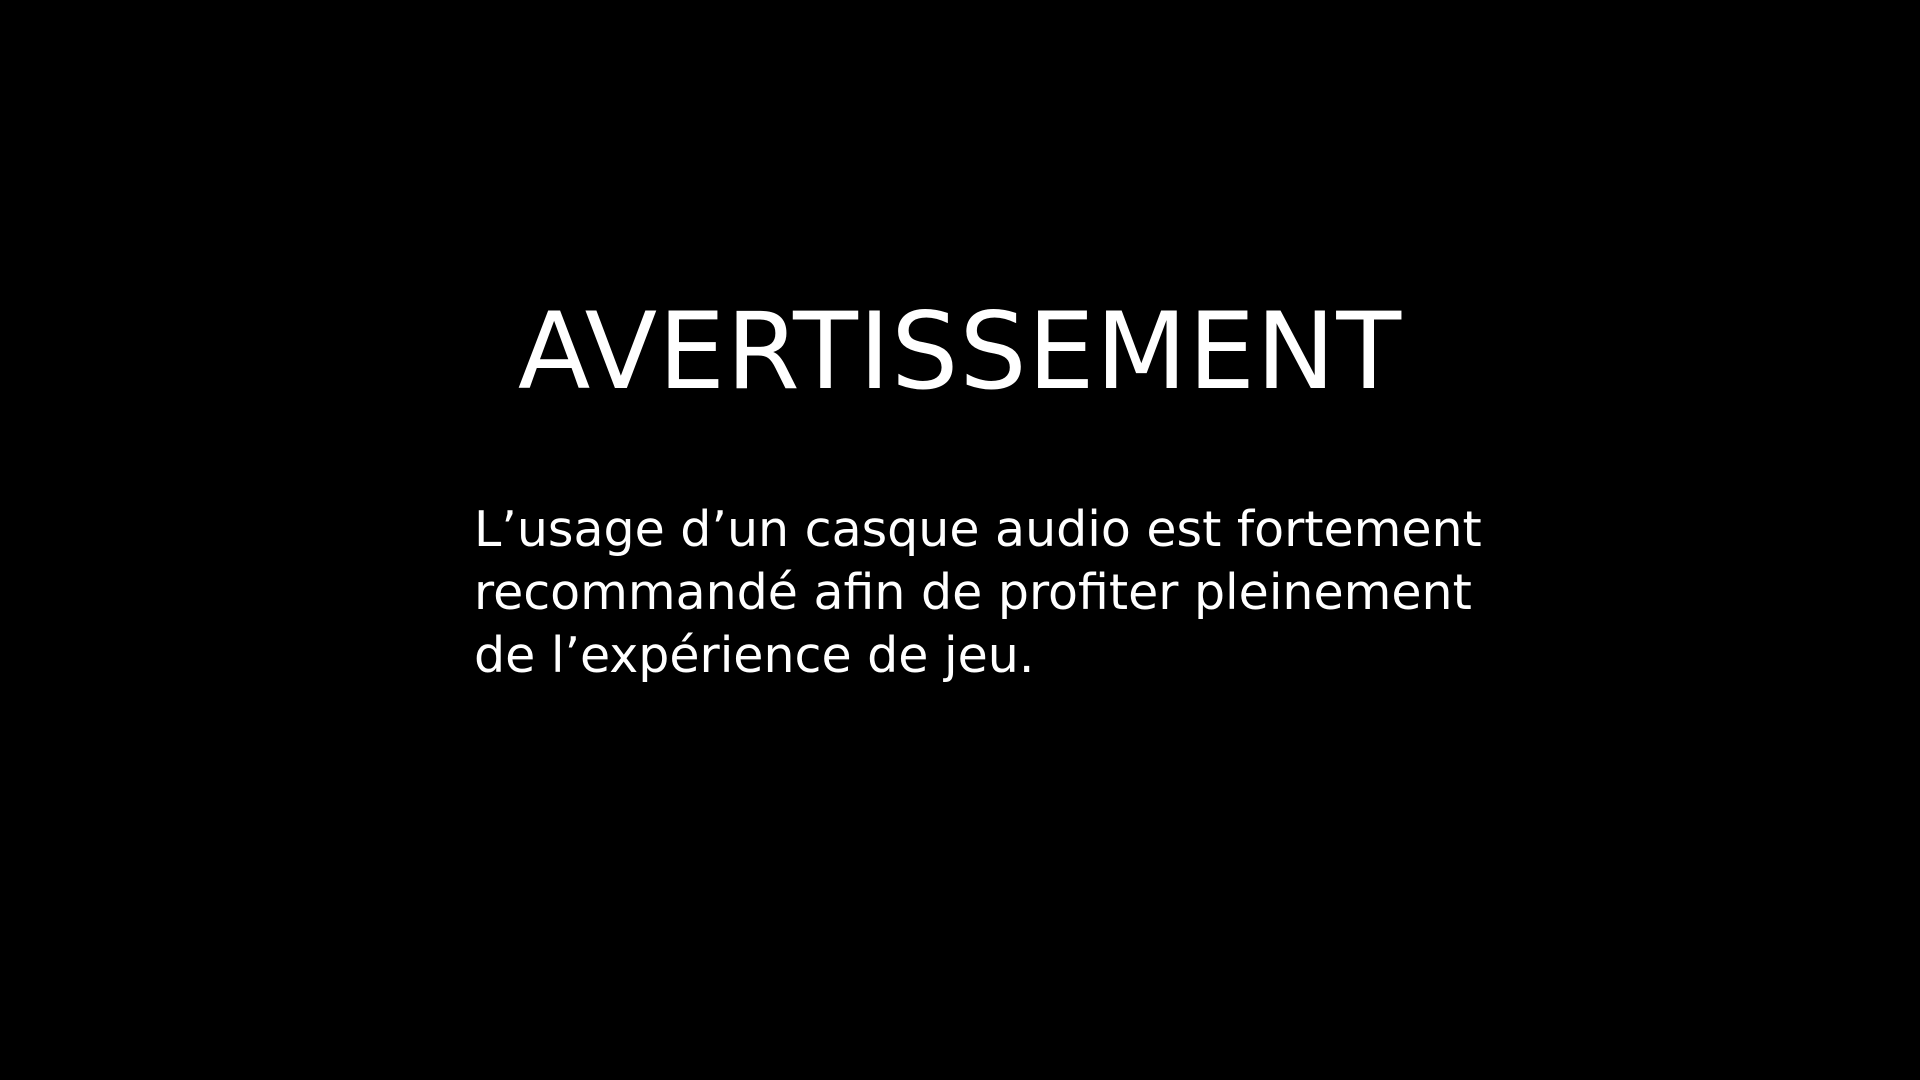 This screenshot has height=1080, width=1920. Describe the element at coordinates (973, 592) in the screenshot. I see `warning-message-line-2: recommandé afin de profiter pleinement` at that location.